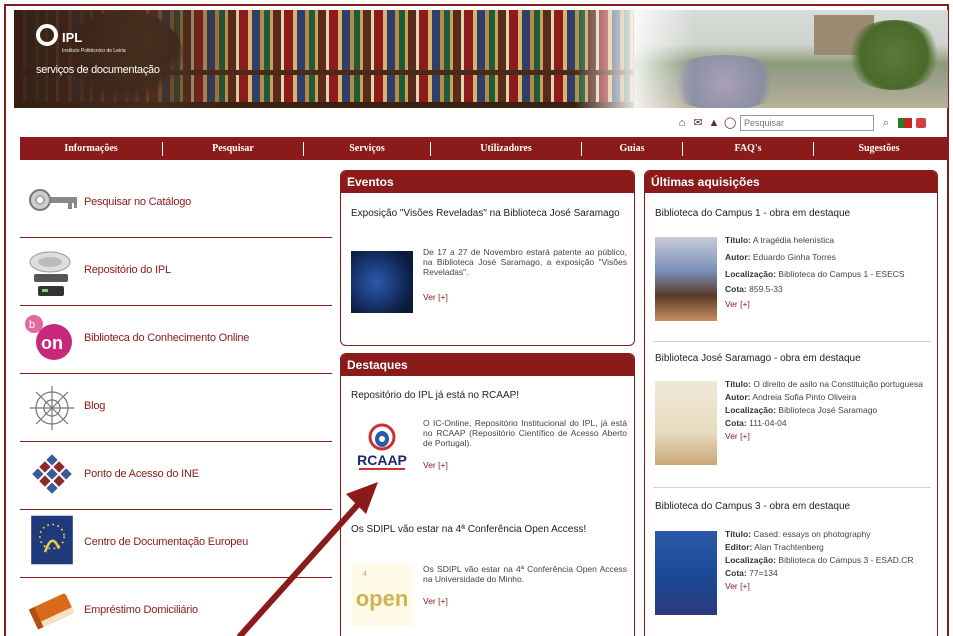  I want to click on aquisicao-1-more-link: Ver [+], so click(828, 304).